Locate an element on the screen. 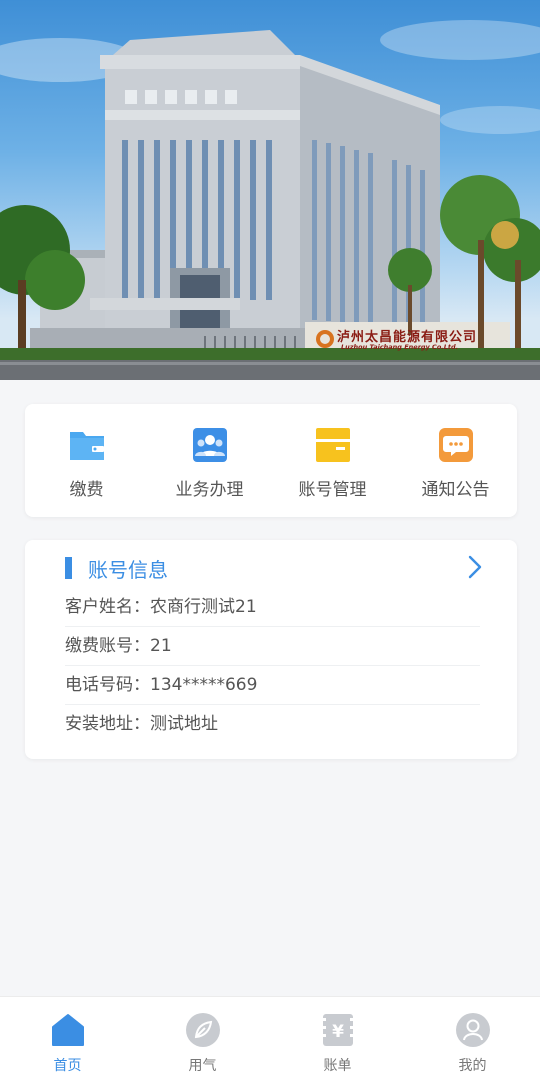 The image size is (540, 1079). tab-label-bill: 账单 is located at coordinates (337, 1066).